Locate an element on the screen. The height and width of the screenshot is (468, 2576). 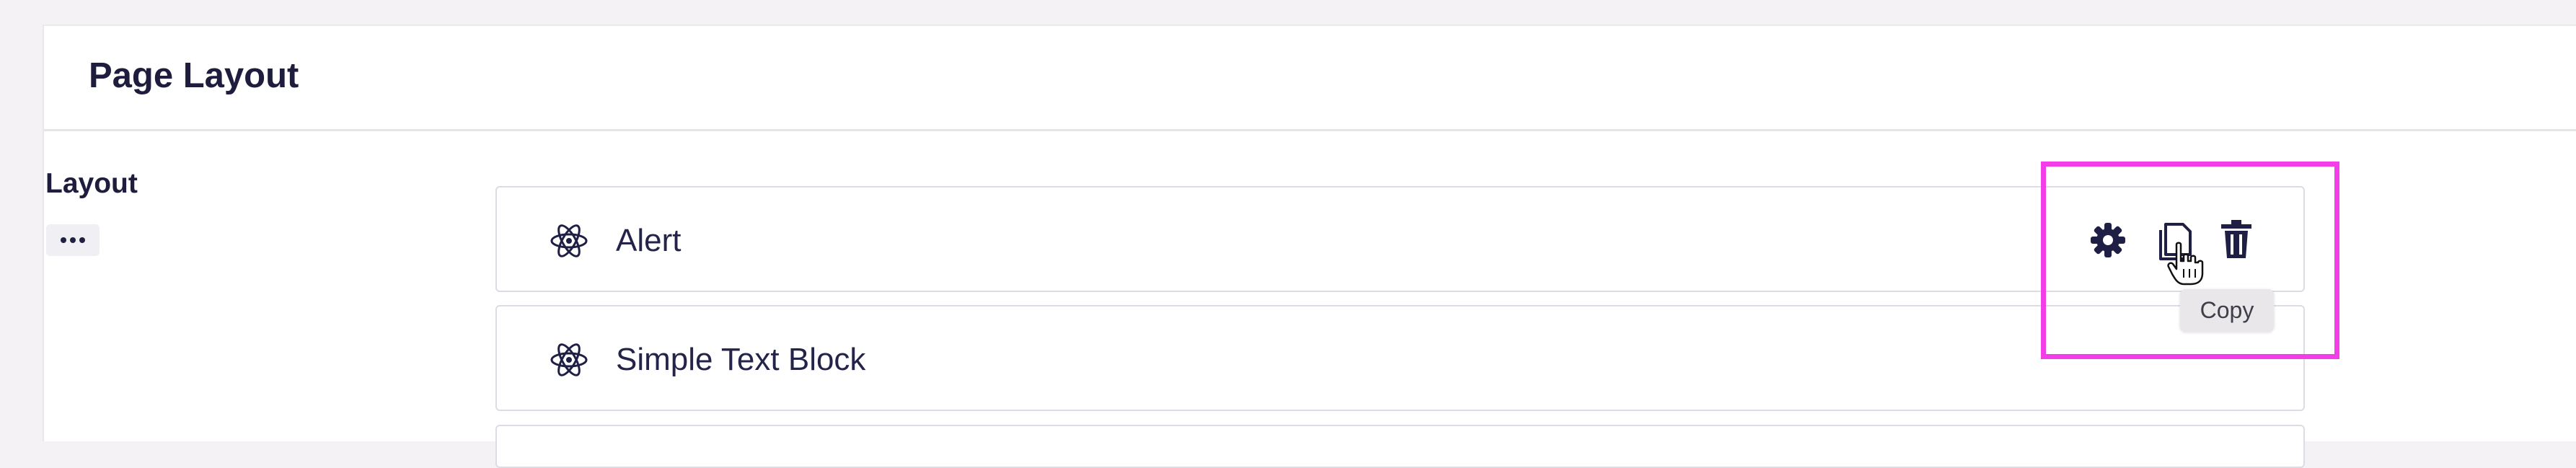
copy-tooltip: Copy is located at coordinates (2227, 310).